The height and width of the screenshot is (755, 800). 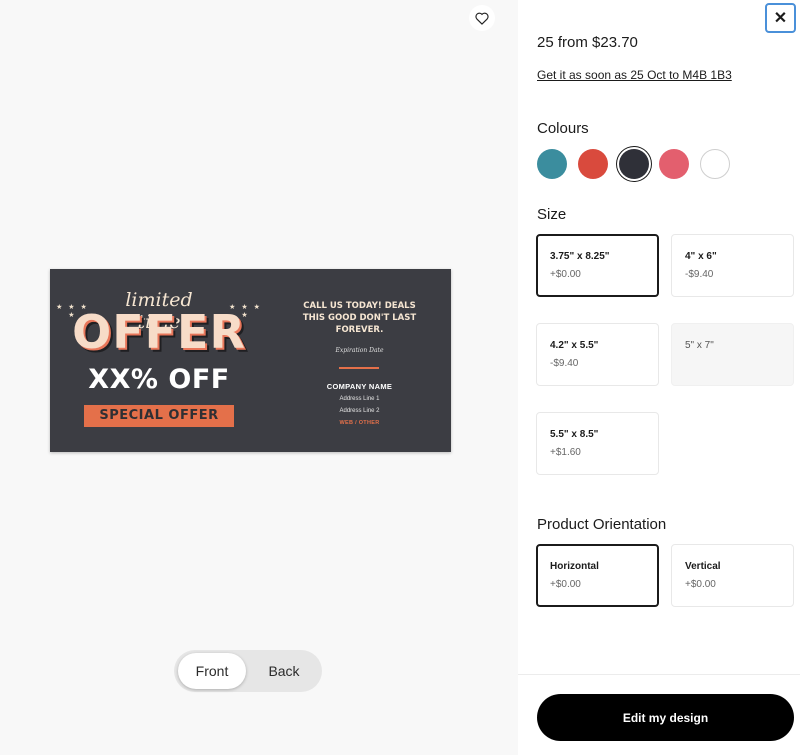 I want to click on side-toggle: Front Back, so click(x=248, y=671).